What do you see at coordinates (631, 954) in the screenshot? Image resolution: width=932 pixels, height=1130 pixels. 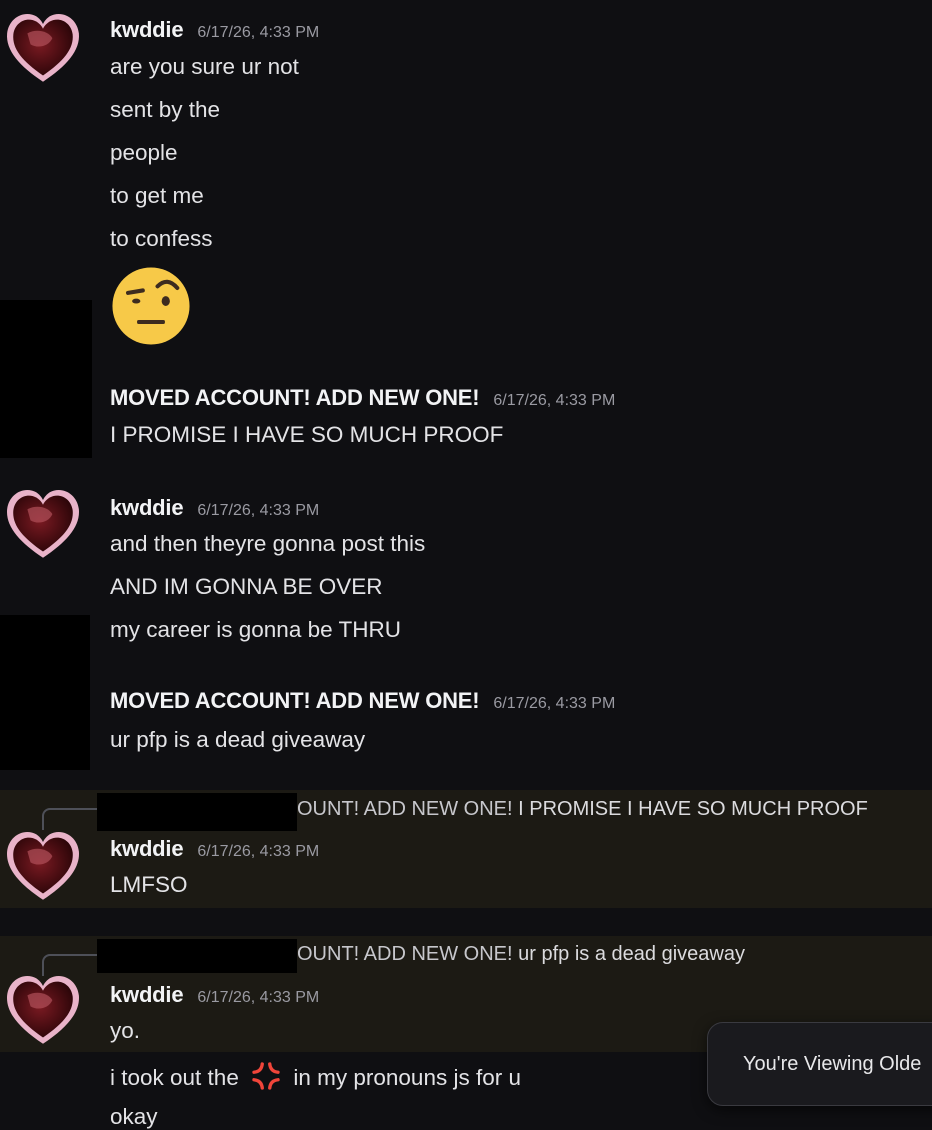 I see `reply-message-text: ur pfp is a dead giveaway` at bounding box center [631, 954].